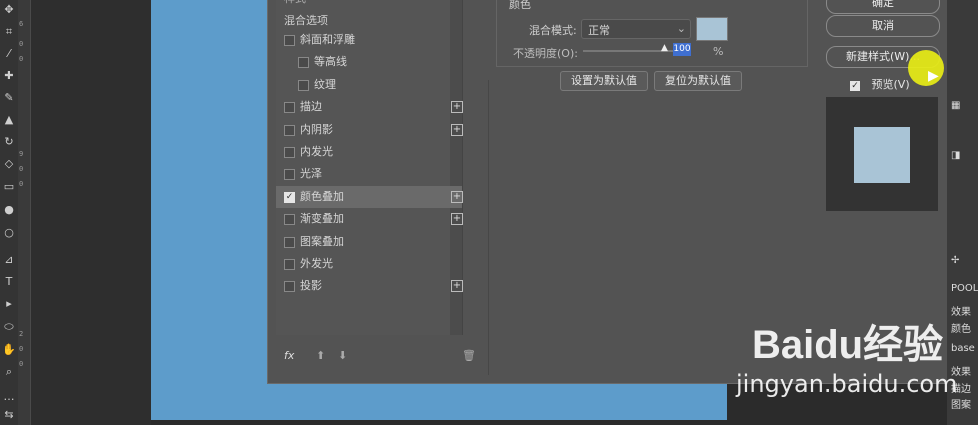 The image size is (978, 425). What do you see at coordinates (855, 86) in the screenshot?
I see `preview-checkbox: ✓` at bounding box center [855, 86].